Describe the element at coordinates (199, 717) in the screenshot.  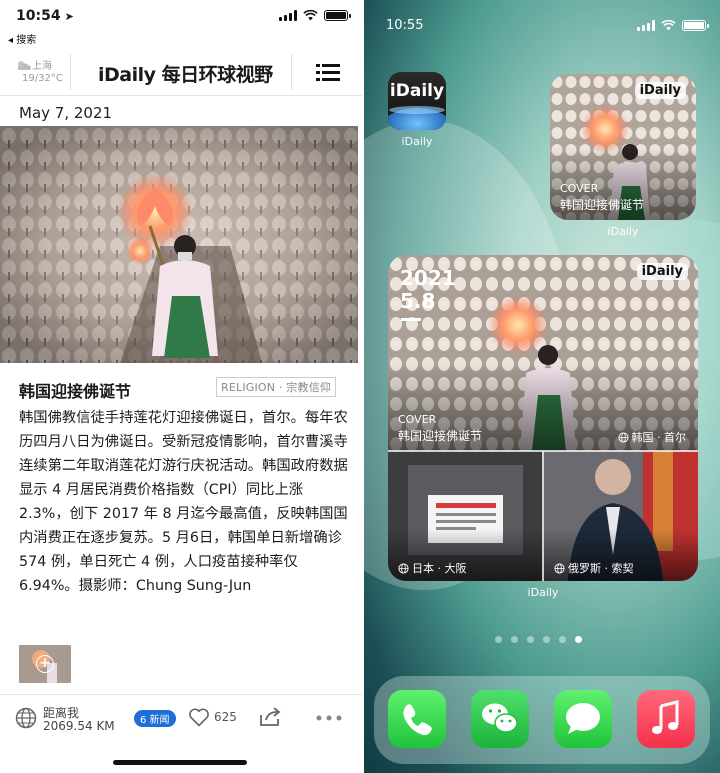
I see `heart-icon` at that location.